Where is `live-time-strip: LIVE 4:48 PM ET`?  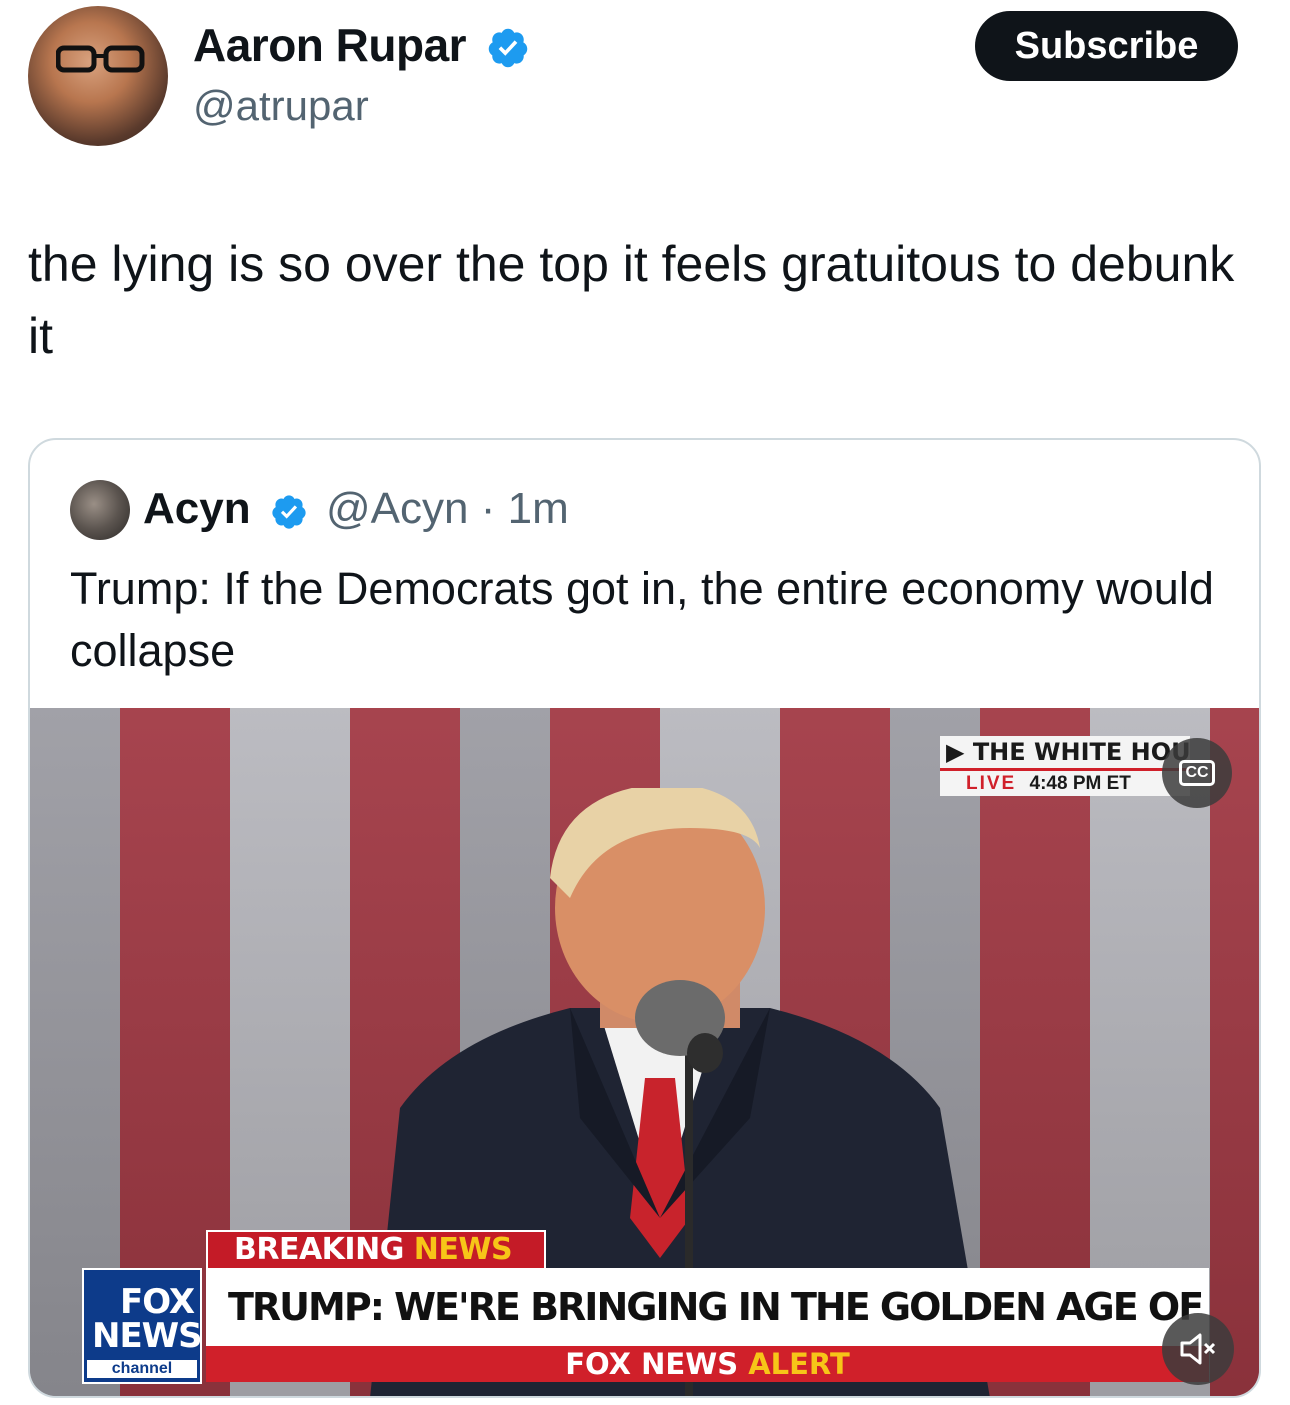
live-time-strip: LIVE 4:48 PM ET is located at coordinates (1065, 782).